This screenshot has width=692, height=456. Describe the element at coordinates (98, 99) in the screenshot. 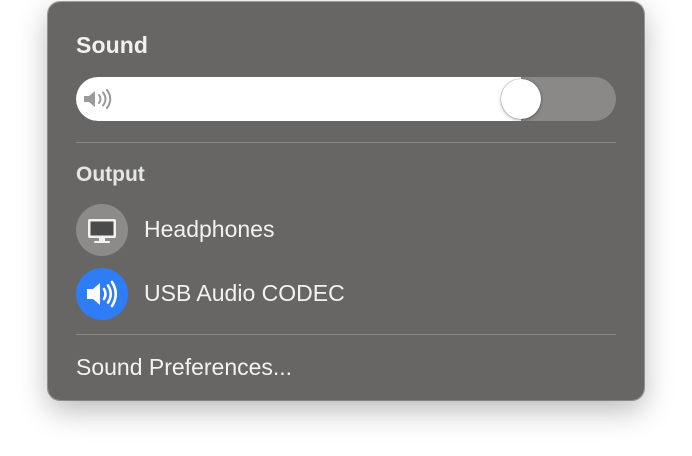

I see `speaker-volume-icon` at that location.